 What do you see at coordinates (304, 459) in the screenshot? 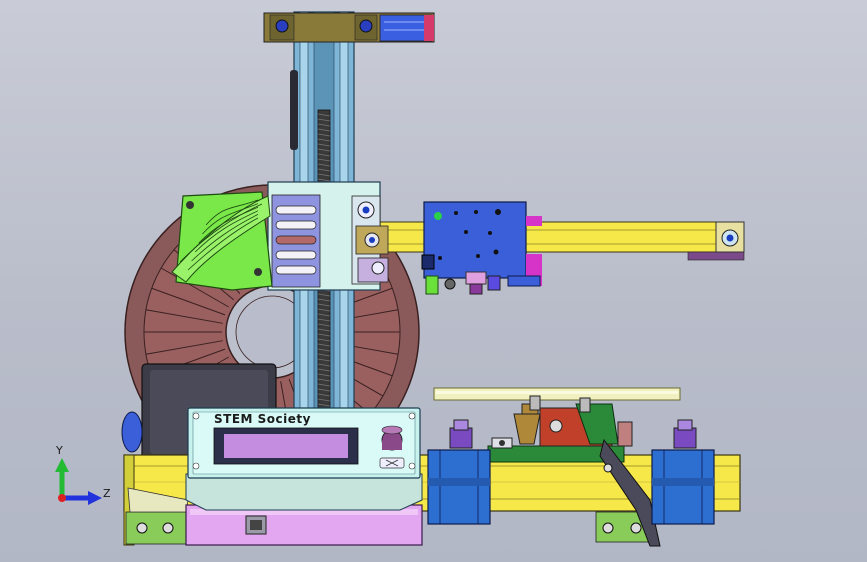
I see `lcd-controller: STEM Society` at bounding box center [304, 459].